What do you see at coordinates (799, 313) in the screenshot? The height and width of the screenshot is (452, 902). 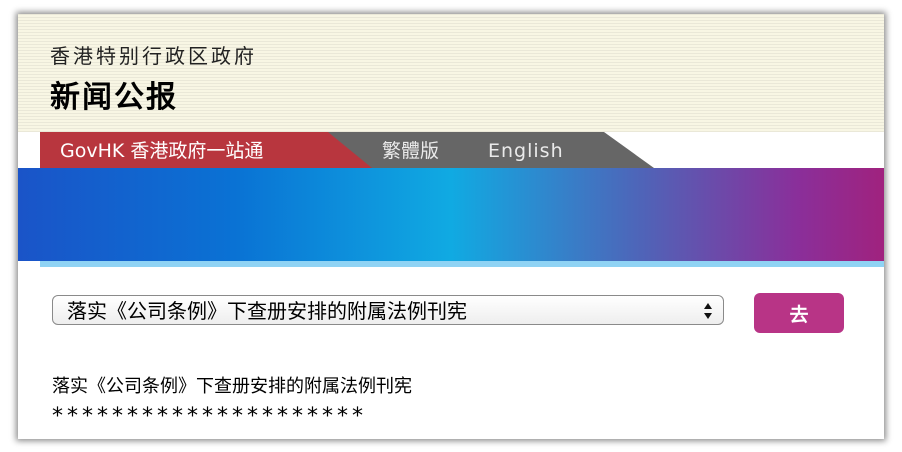 I see `go-button: 去` at bounding box center [799, 313].